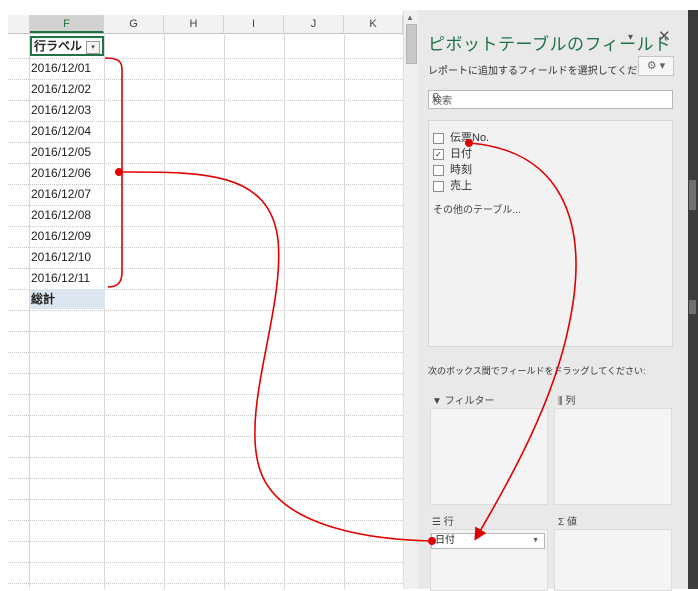 This screenshot has height=591, width=698. What do you see at coordinates (544, 71) in the screenshot?
I see `pane-subtitle: レポートに追加するフィールドを選択してください:` at bounding box center [544, 71].